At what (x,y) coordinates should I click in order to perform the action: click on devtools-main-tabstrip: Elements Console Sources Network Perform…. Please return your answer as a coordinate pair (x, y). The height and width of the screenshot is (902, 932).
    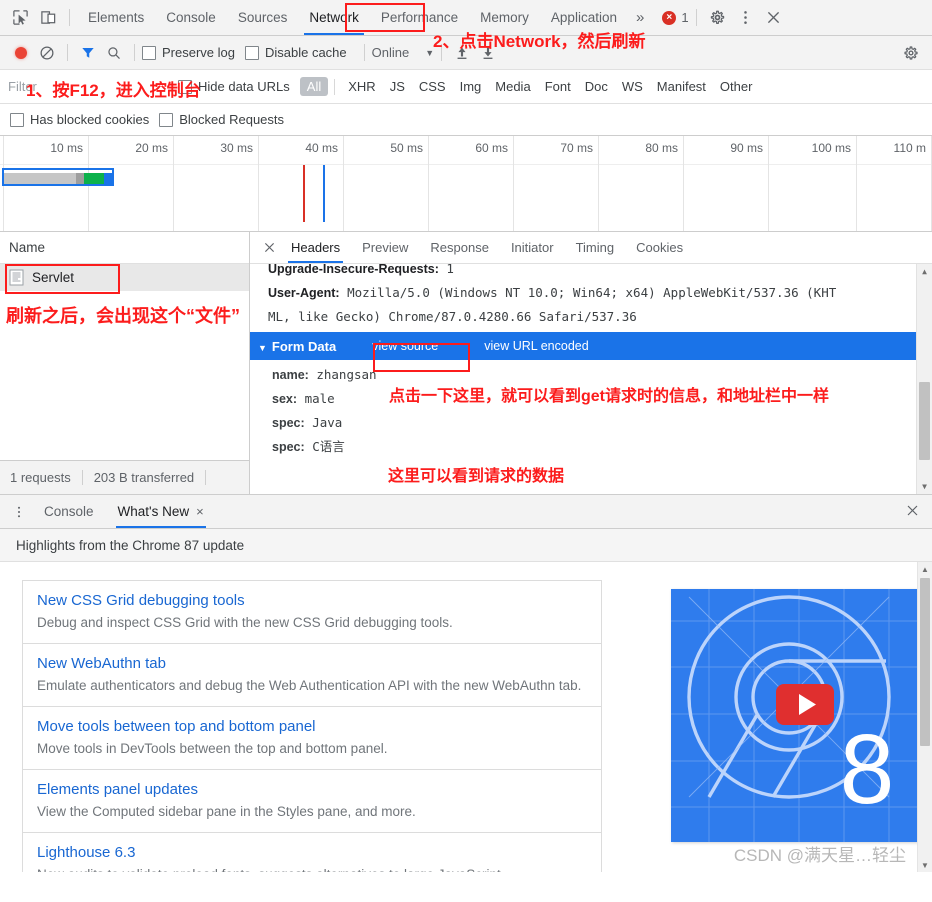
    Looking at the image, I should click on (466, 18).